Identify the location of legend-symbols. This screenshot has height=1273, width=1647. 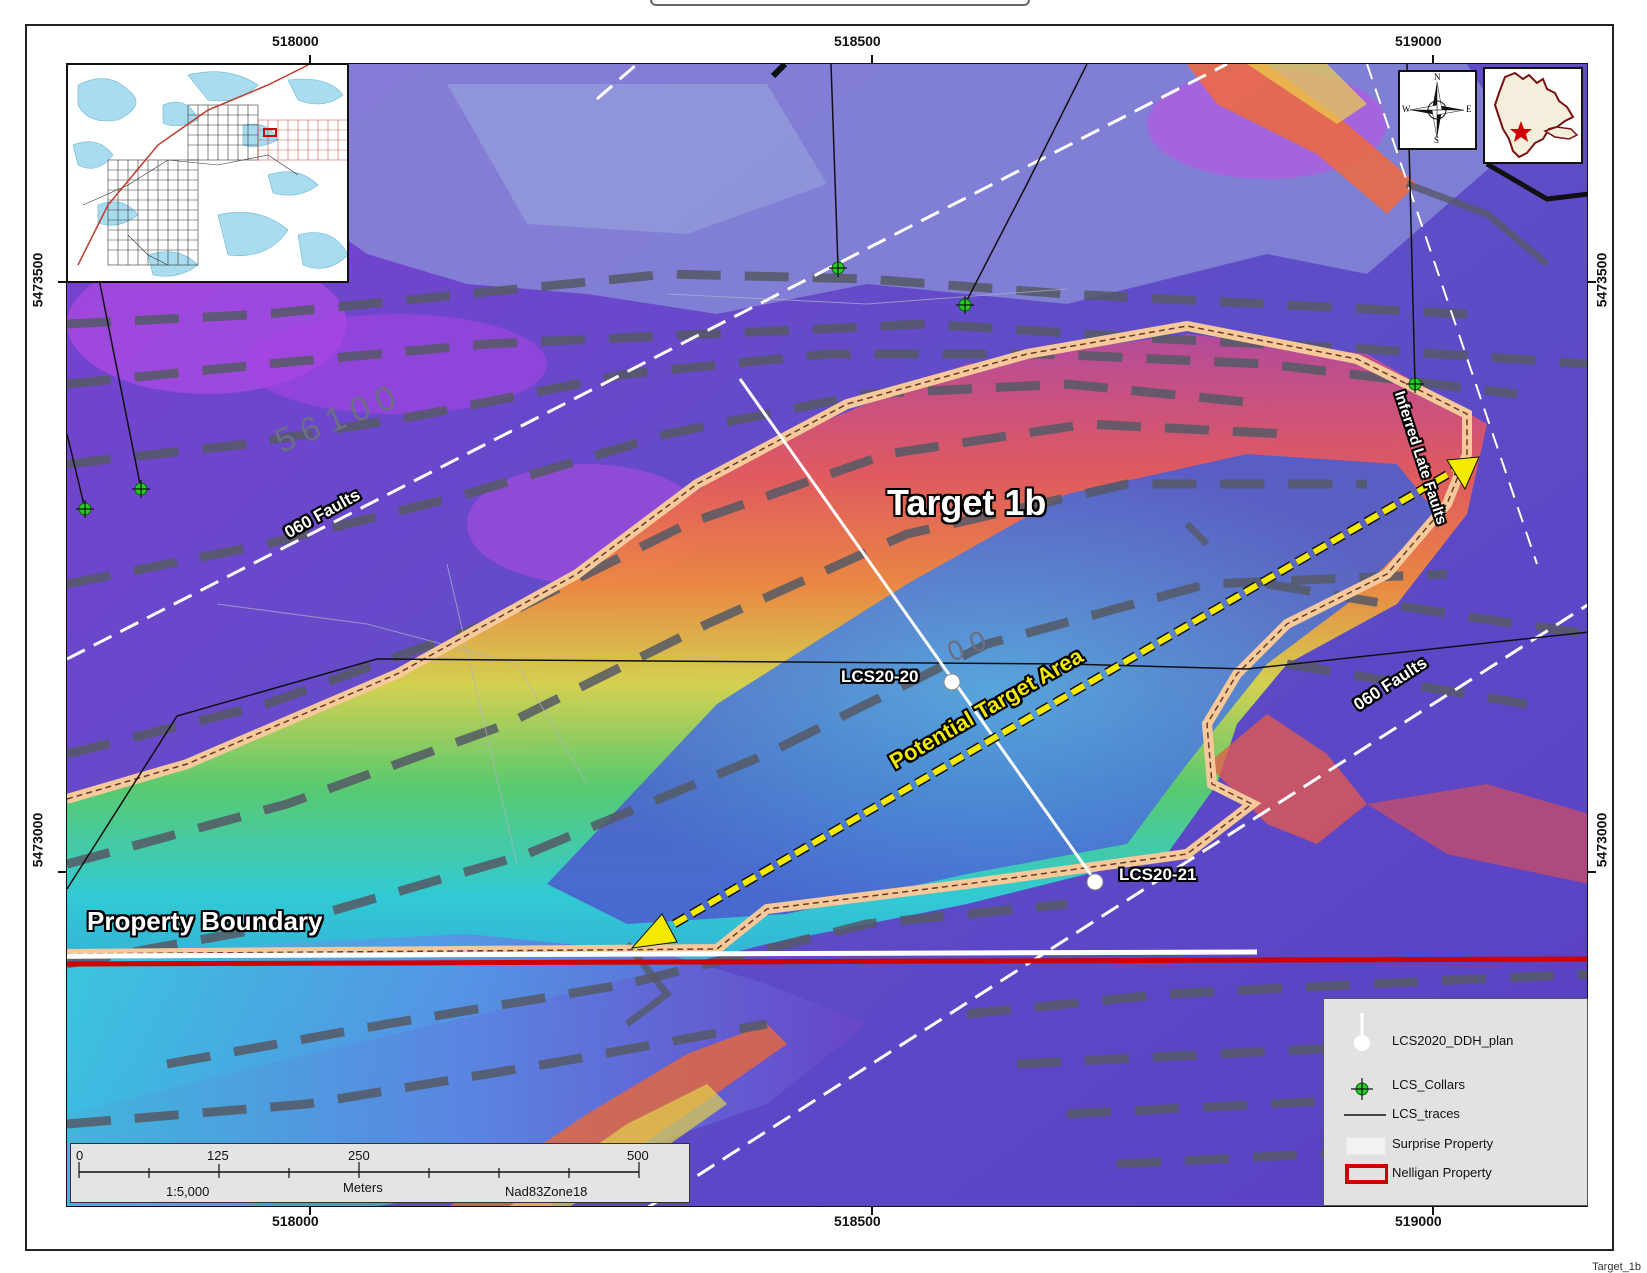
(1366, 1098).